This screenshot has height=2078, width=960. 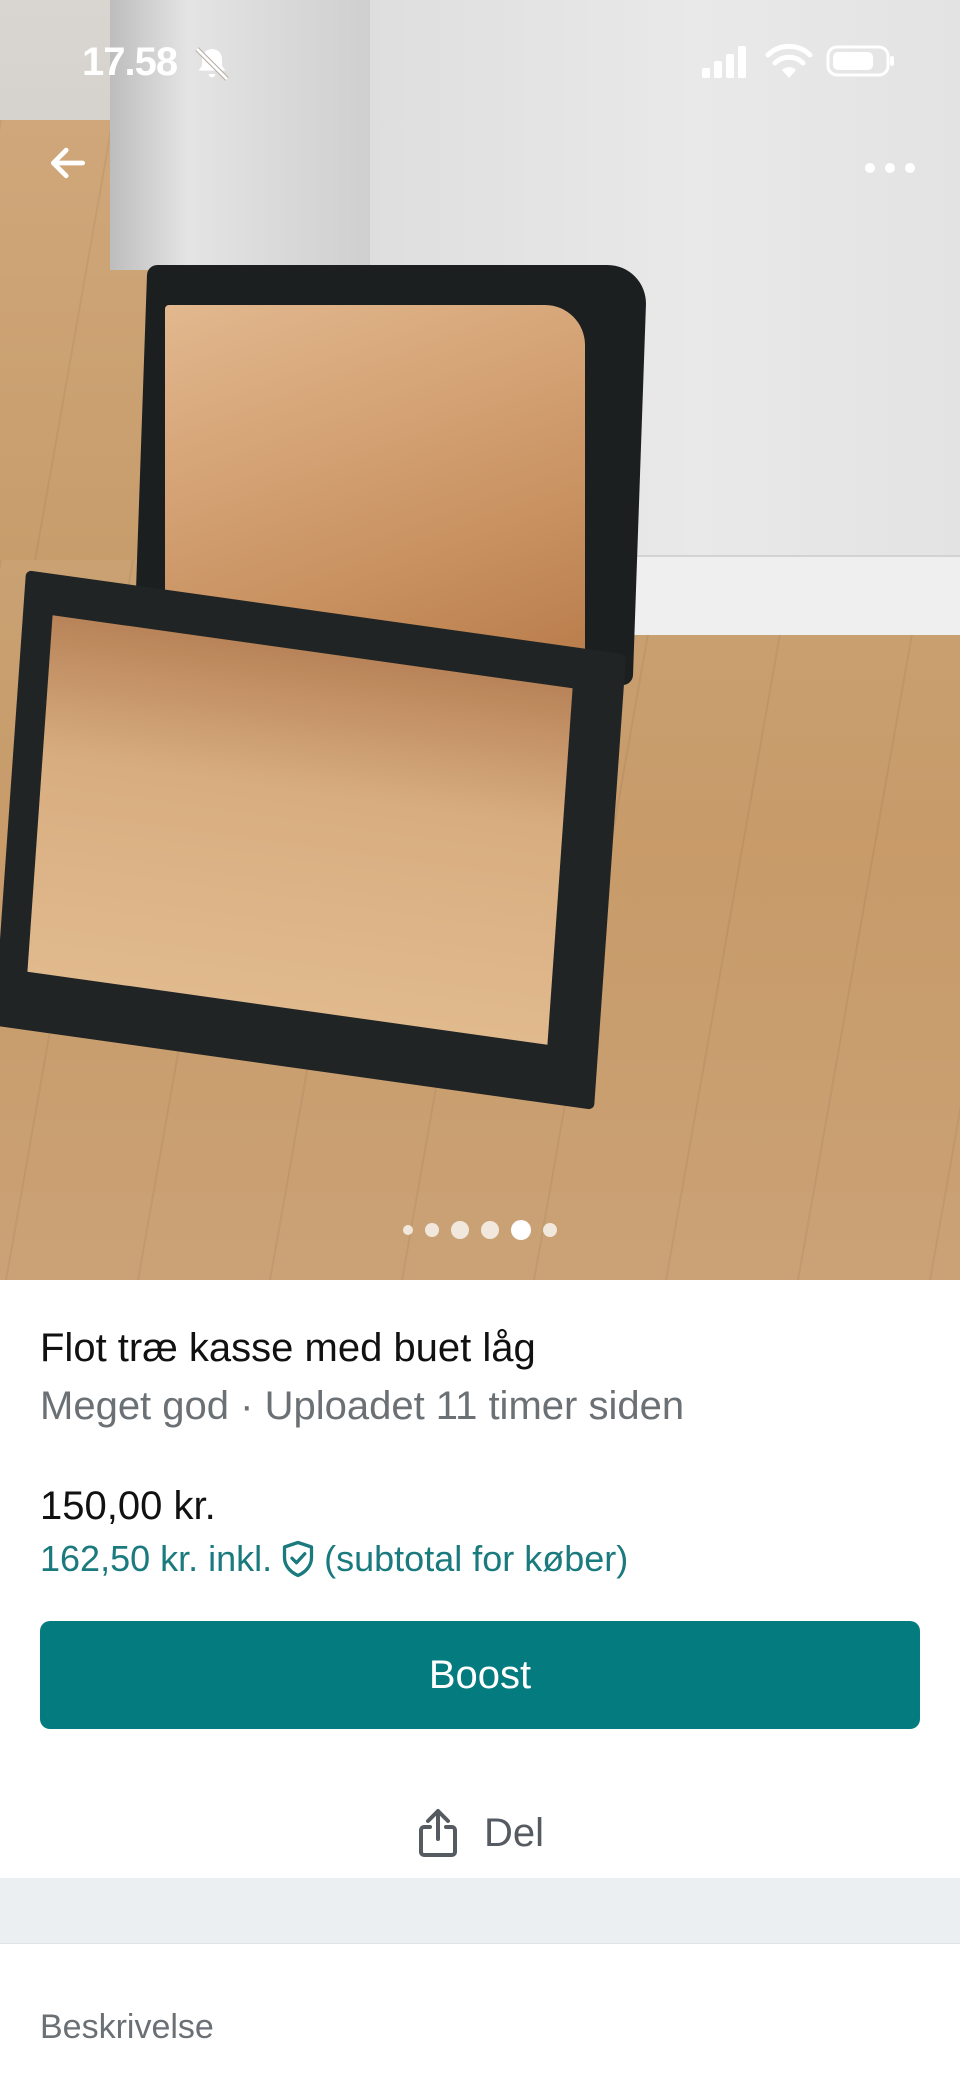 I want to click on listing-title: Flot træ kasse med buet låg, so click(x=288, y=1348).